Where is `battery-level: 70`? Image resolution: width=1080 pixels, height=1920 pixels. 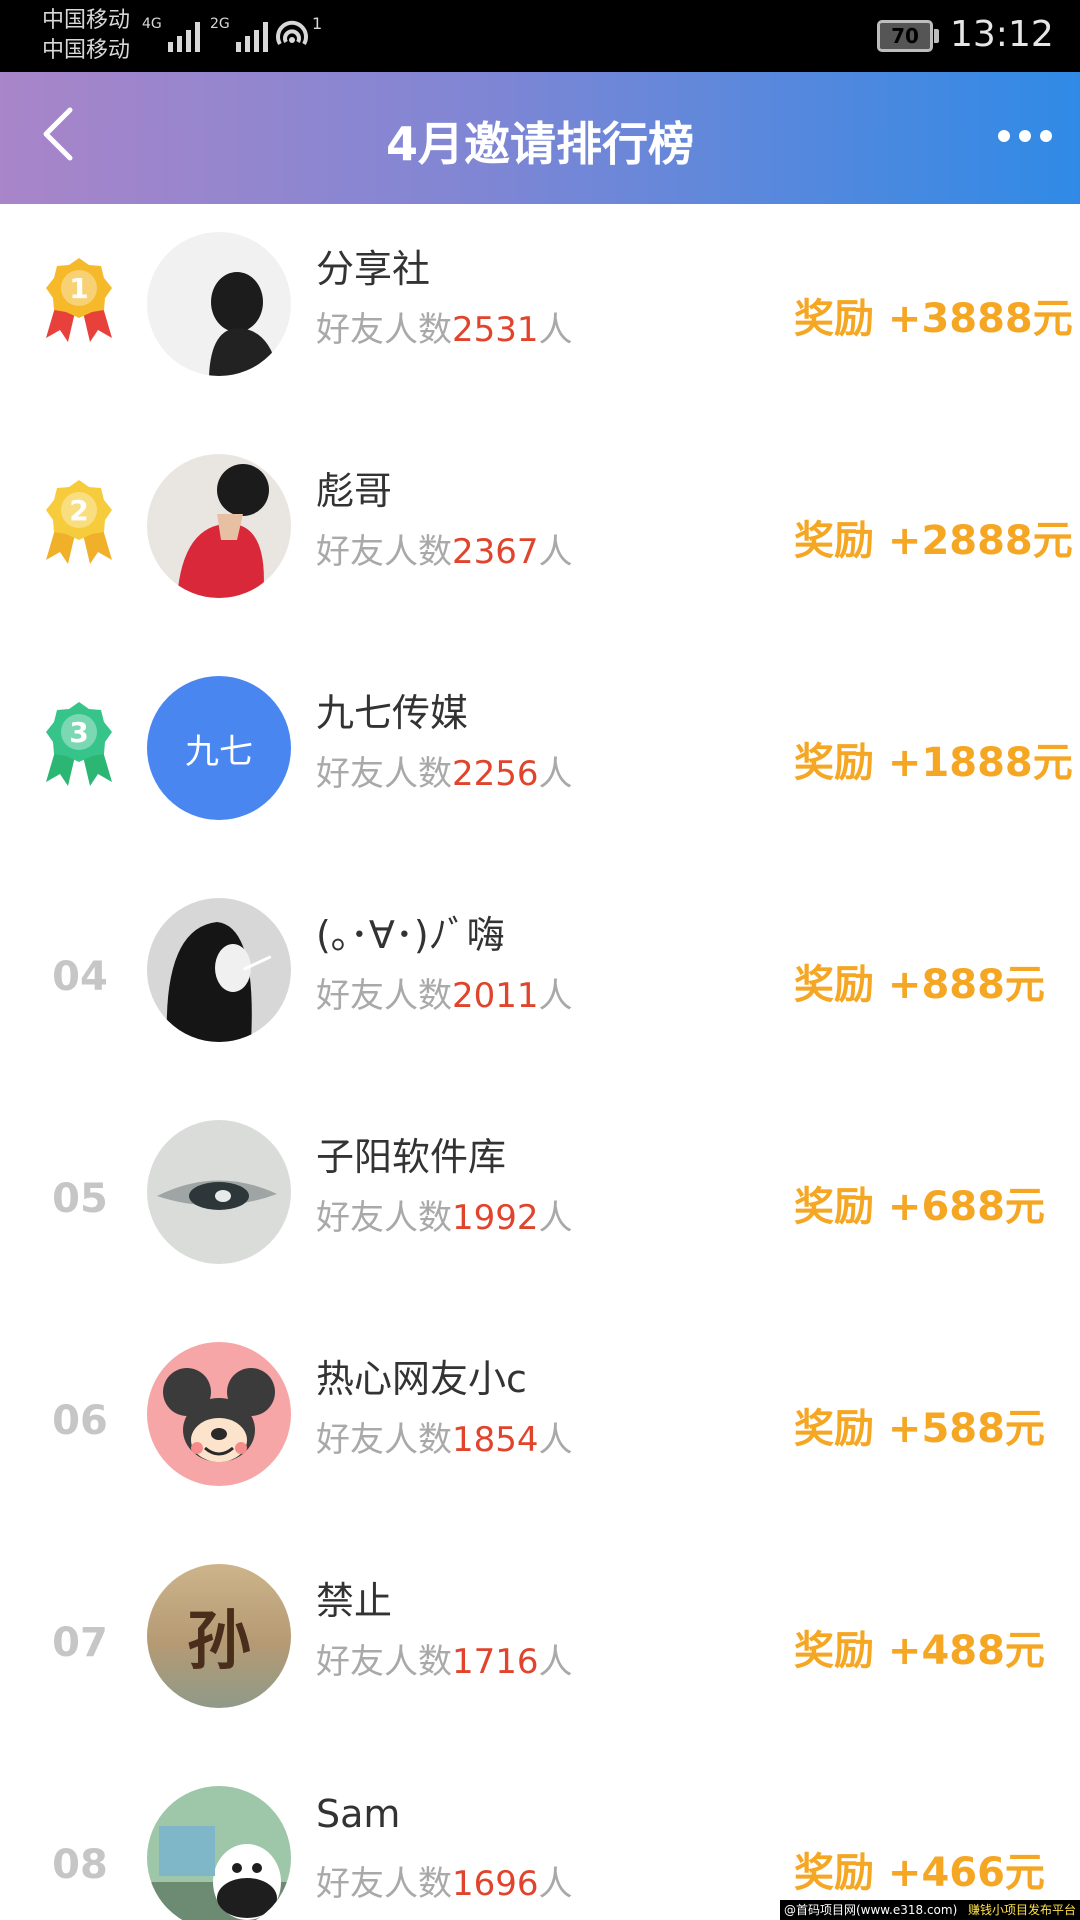
battery-level: 70 is located at coordinates (905, 36).